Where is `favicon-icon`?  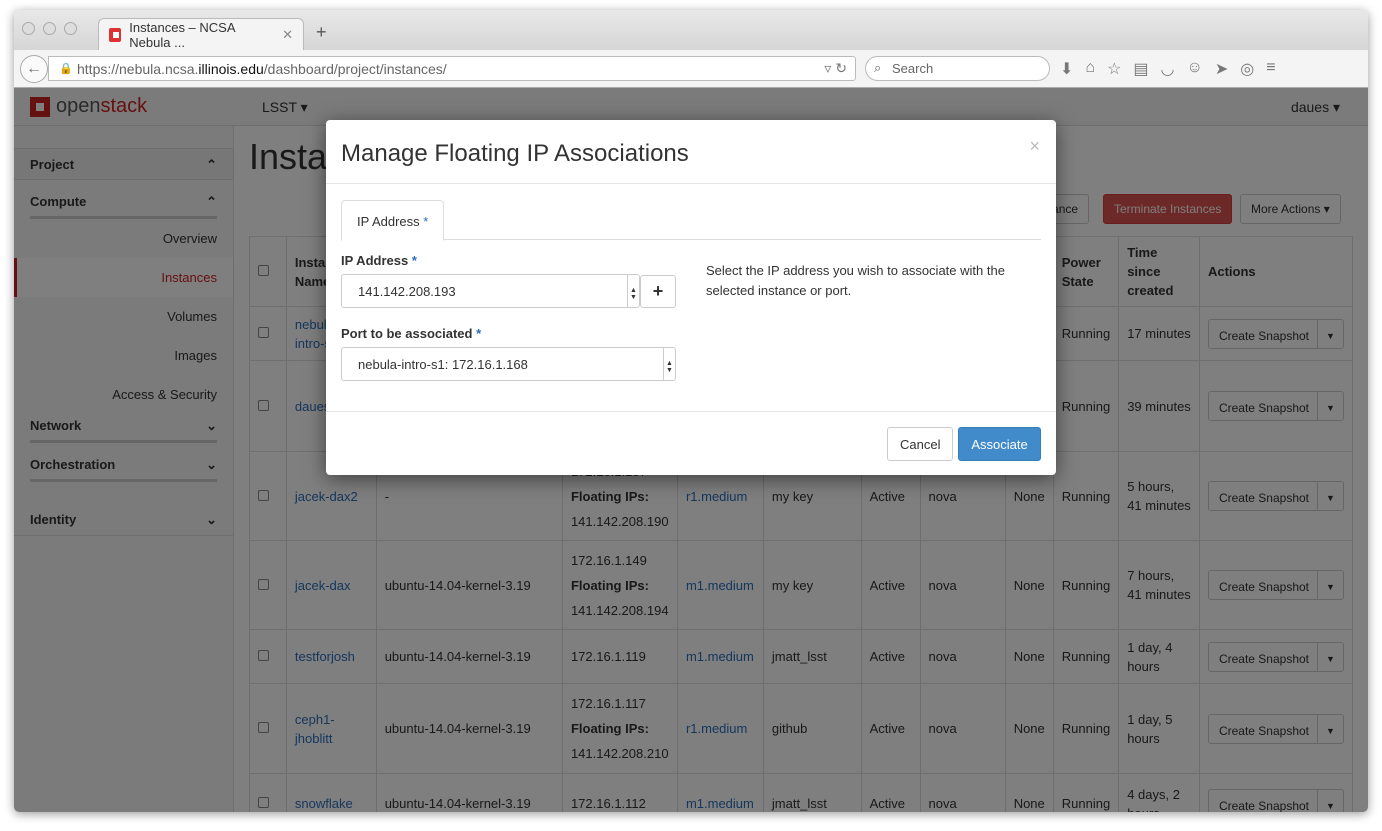 favicon-icon is located at coordinates (115, 34).